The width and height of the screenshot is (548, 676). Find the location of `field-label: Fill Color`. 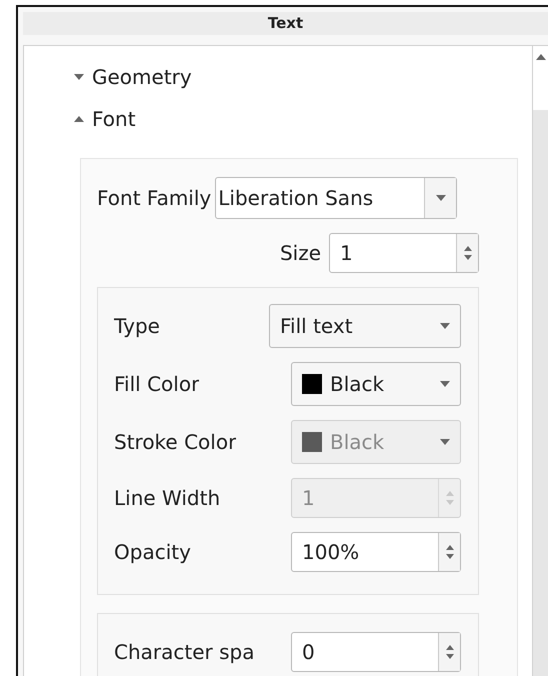

field-label: Fill Color is located at coordinates (157, 384).